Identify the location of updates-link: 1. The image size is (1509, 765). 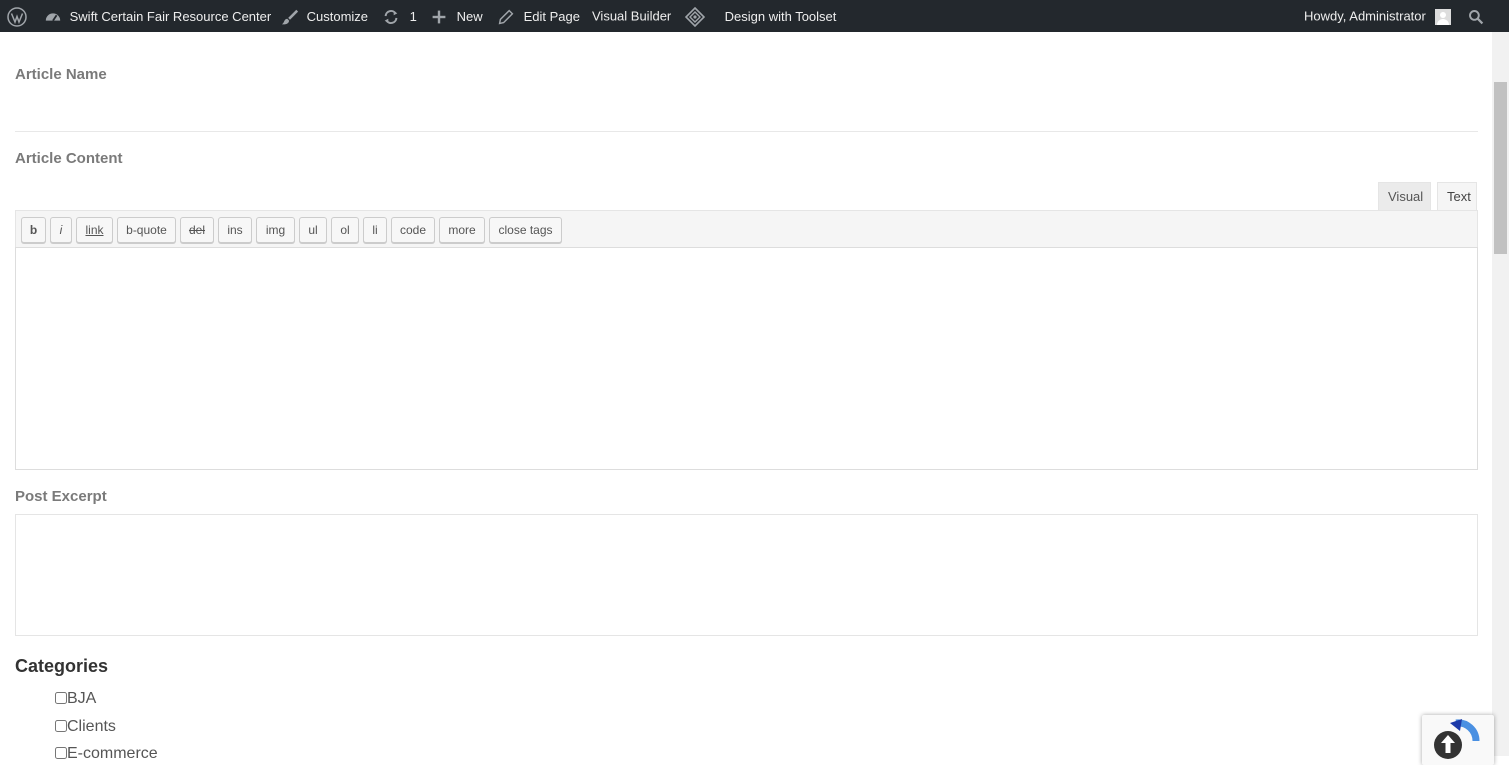
(399, 16).